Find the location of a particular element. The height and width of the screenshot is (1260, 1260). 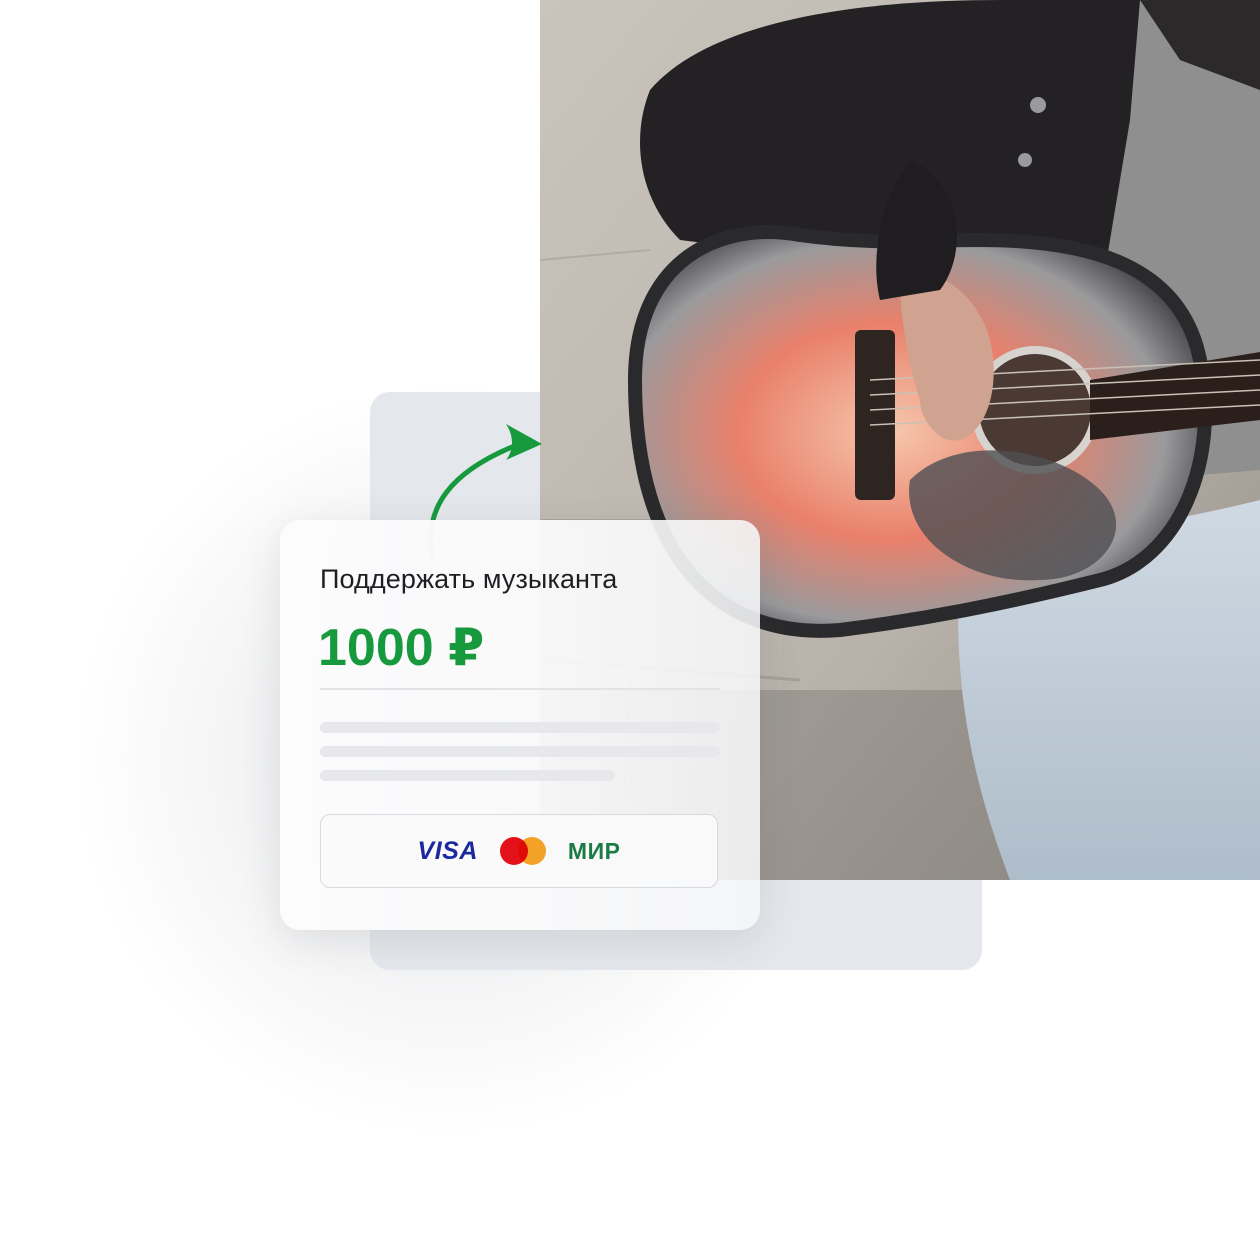

donation-title: Поддержать музыканта is located at coordinates (469, 579).